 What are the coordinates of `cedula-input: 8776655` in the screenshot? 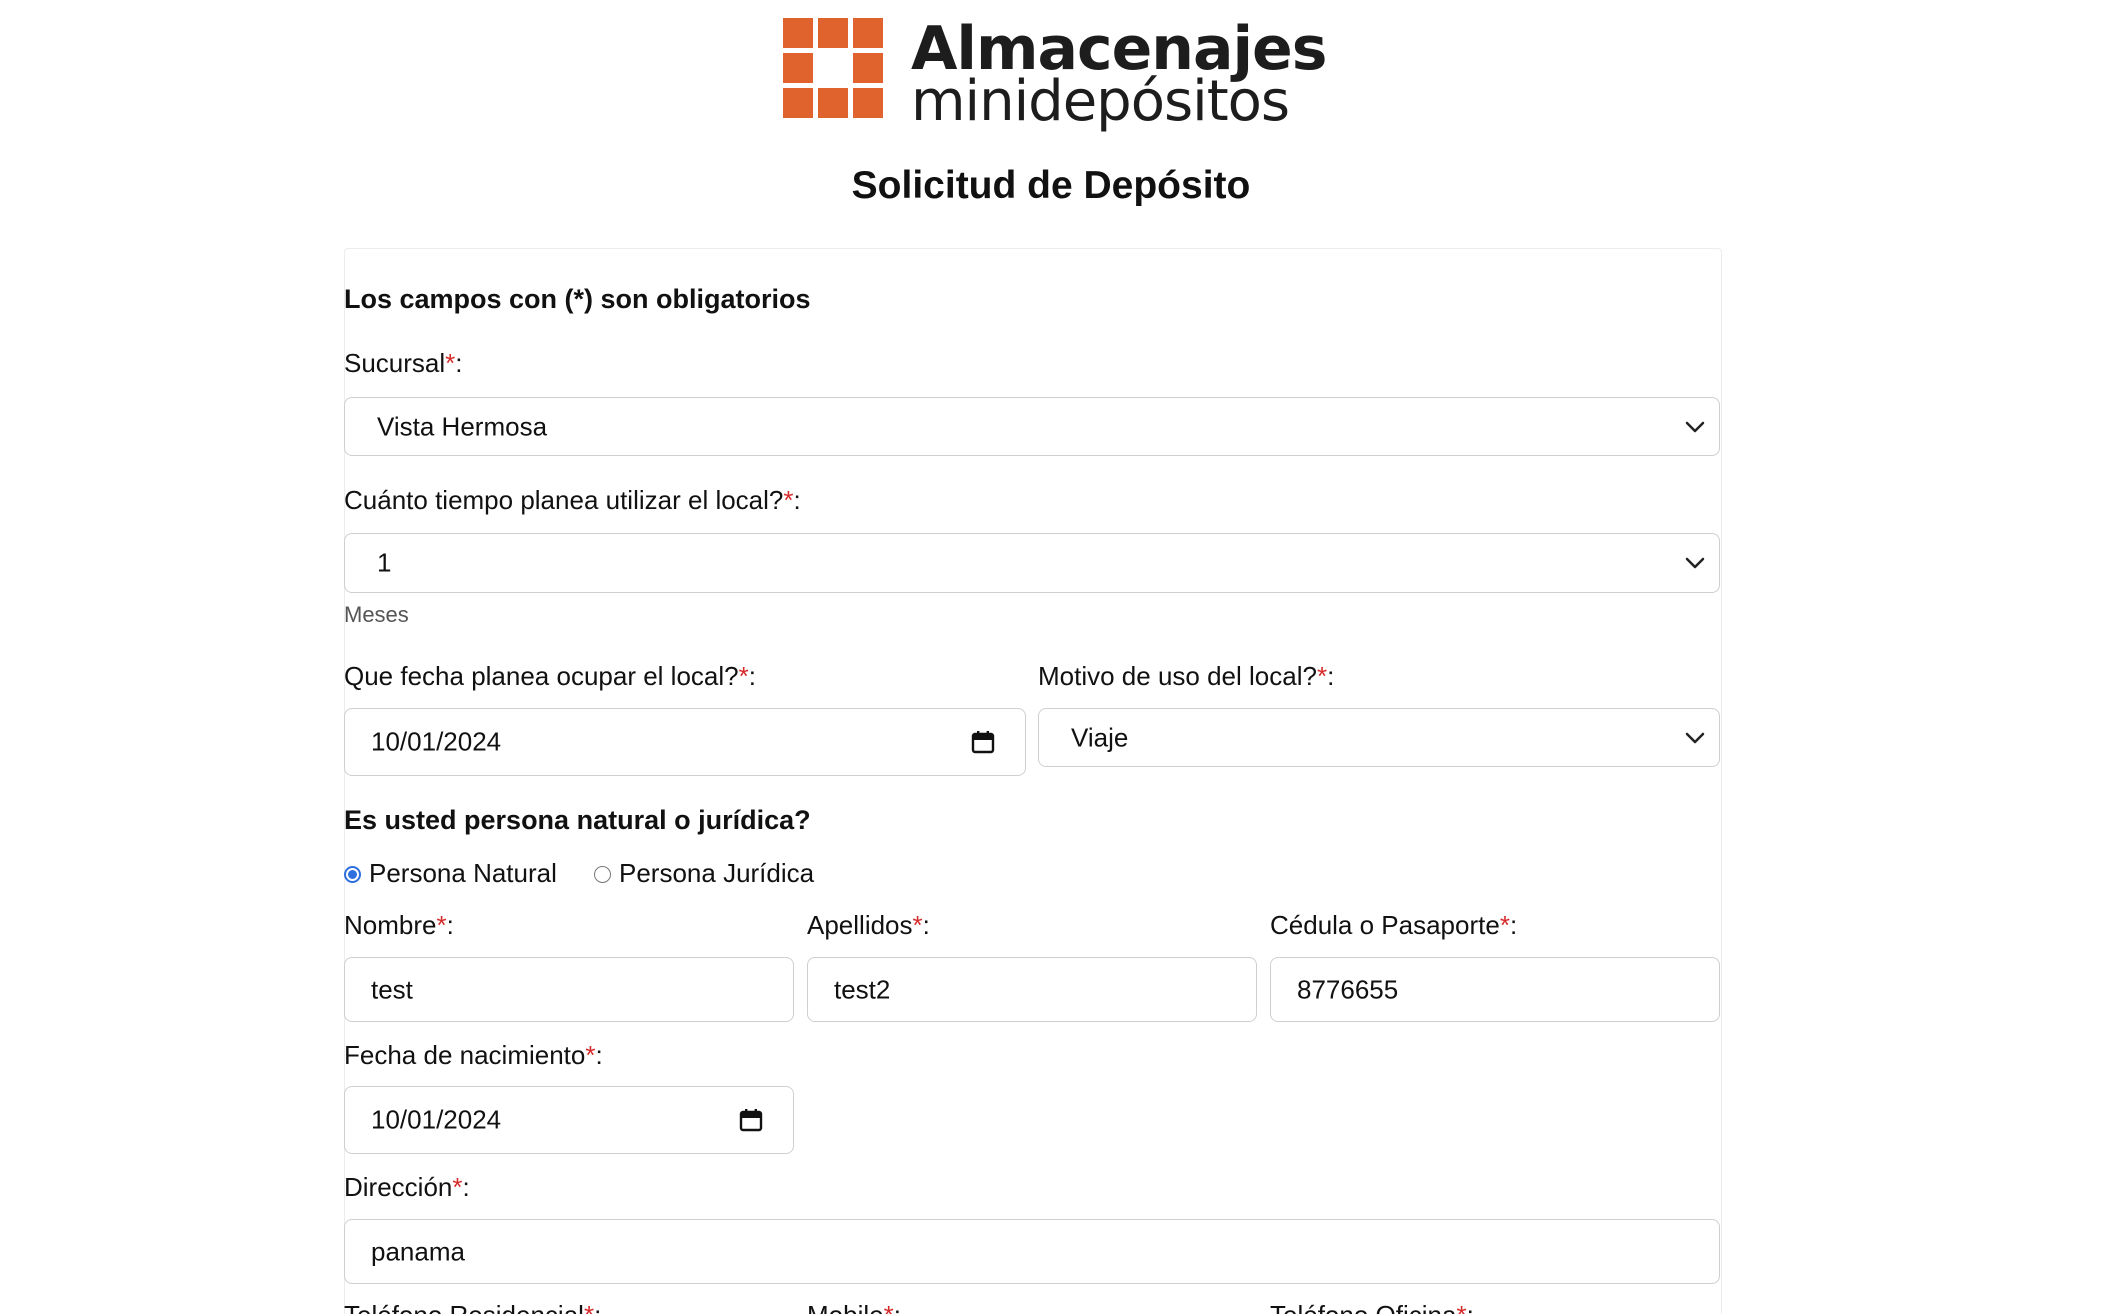 It's located at (1495, 989).